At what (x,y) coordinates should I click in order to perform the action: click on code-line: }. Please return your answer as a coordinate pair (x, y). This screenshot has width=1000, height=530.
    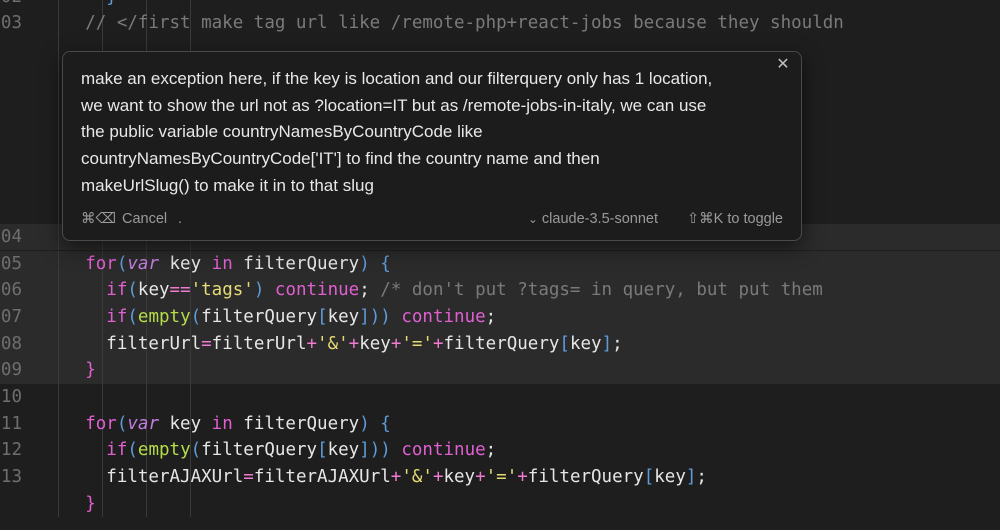
    Looking at the image, I should click on (500, 504).